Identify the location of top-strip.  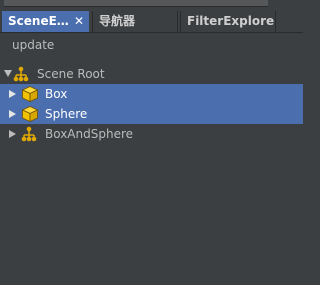
(151, 5).